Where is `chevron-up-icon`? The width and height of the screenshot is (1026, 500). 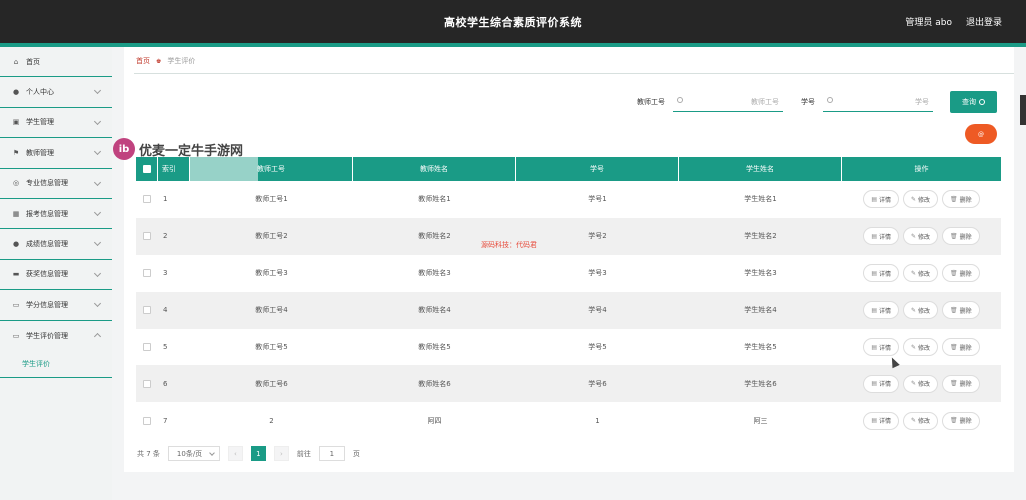 chevron-up-icon is located at coordinates (97, 336).